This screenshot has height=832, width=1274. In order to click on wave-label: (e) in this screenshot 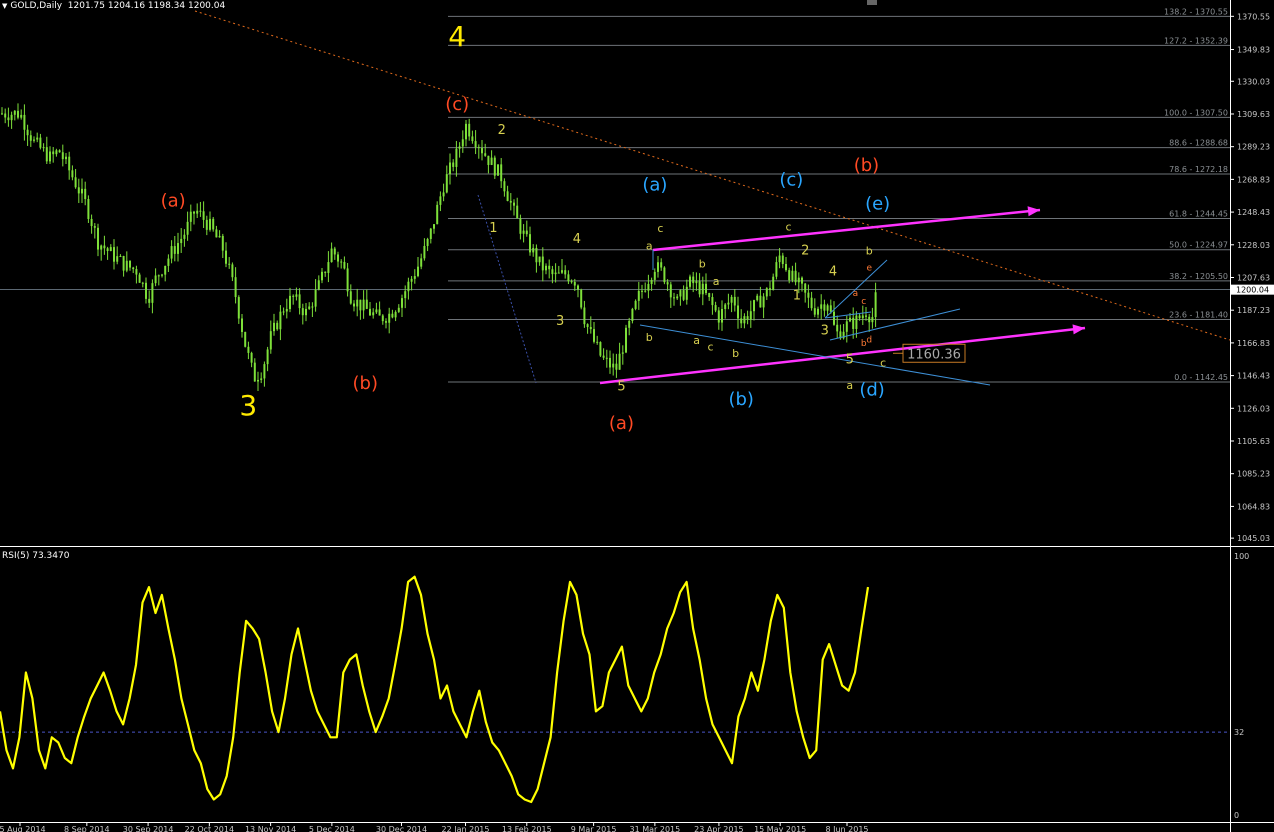, I will do `click(877, 204)`.